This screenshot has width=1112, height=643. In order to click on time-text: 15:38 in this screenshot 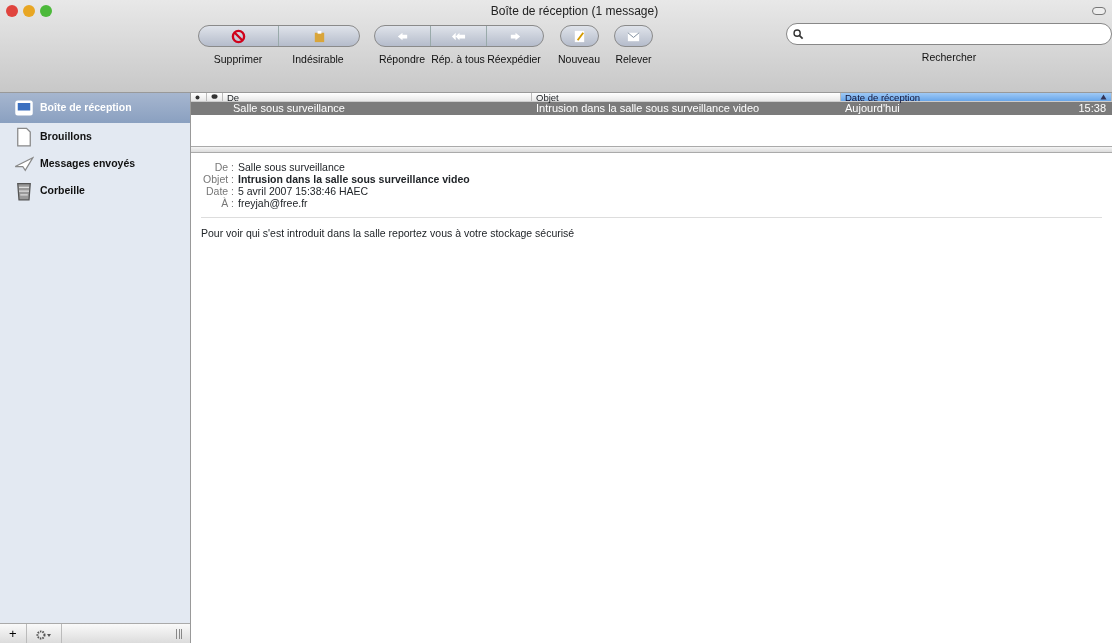, I will do `click(1092, 108)`.